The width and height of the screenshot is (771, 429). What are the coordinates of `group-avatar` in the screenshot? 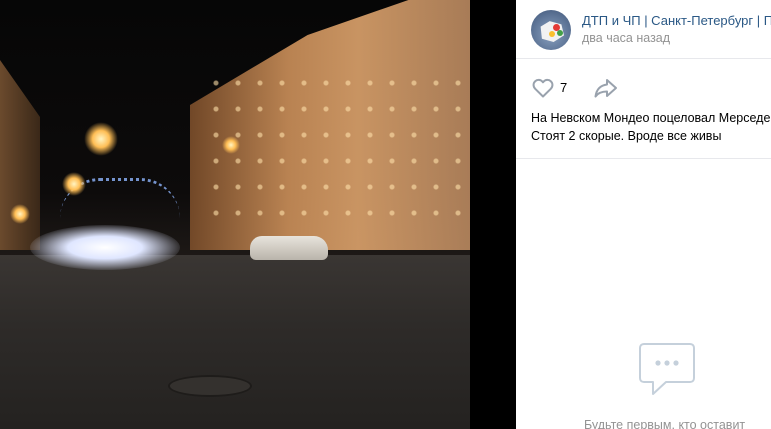 It's located at (551, 30).